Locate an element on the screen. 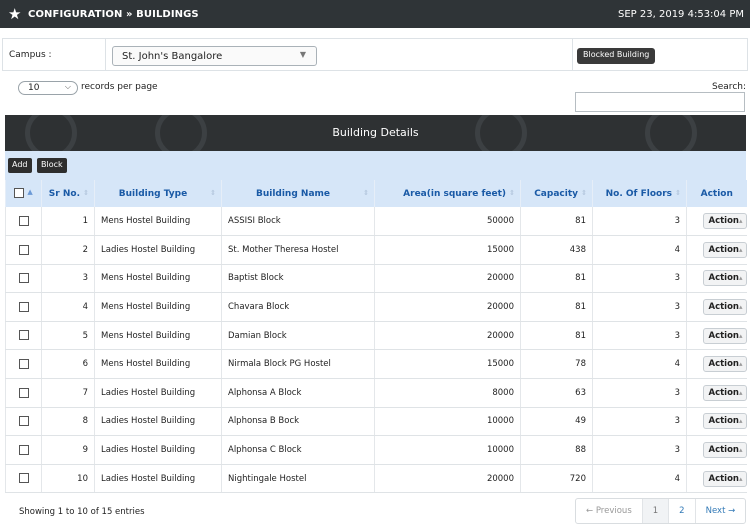  cell-building-type: Mens Hostel Building is located at coordinates (158, 307).